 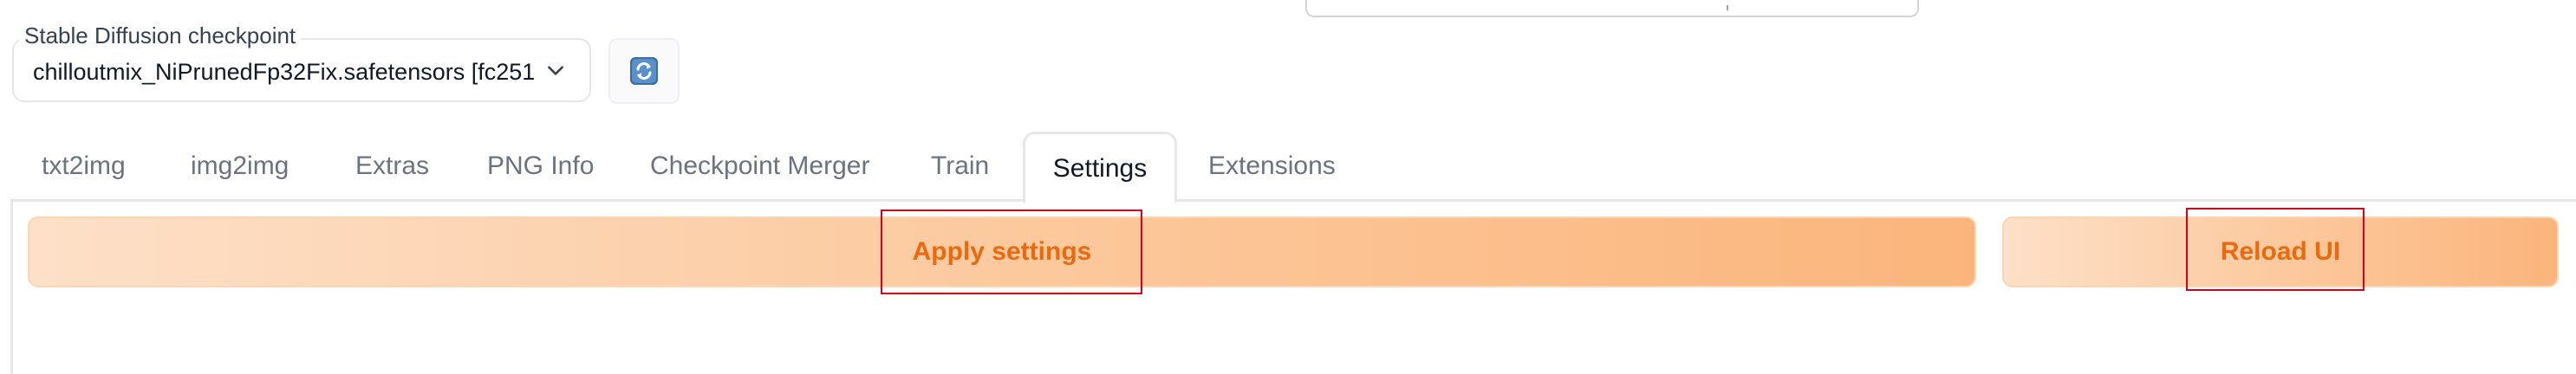 I want to click on tab-extras: Extras, so click(x=392, y=166).